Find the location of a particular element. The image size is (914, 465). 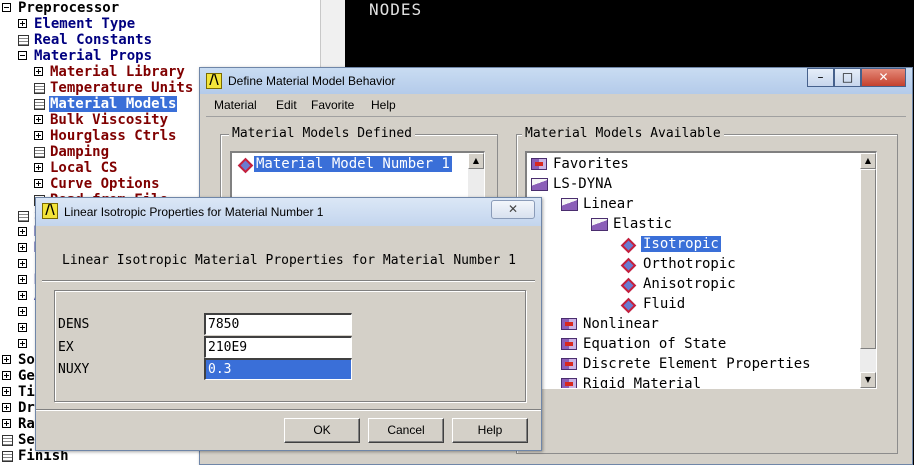

separator is located at coordinates (288, 281).